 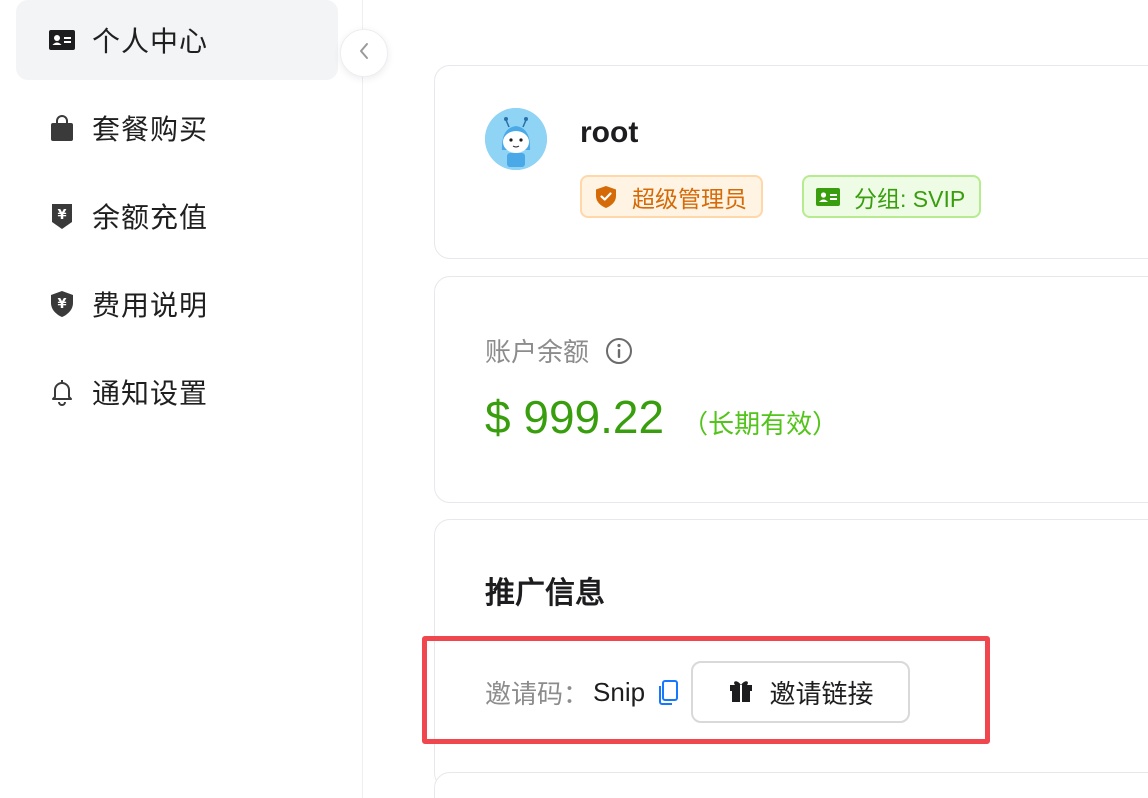 I want to click on balance-amount: $ 999.22, so click(x=575, y=417).